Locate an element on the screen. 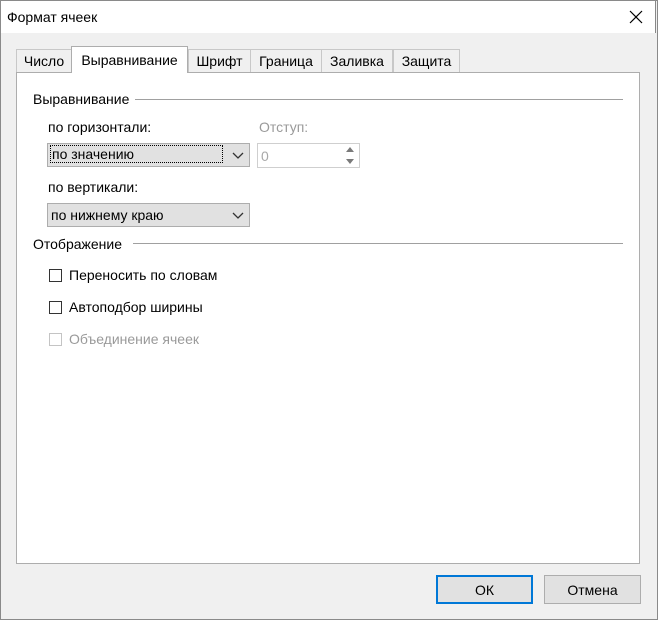 The height and width of the screenshot is (620, 658). down-arrow-icon is located at coordinates (350, 161).